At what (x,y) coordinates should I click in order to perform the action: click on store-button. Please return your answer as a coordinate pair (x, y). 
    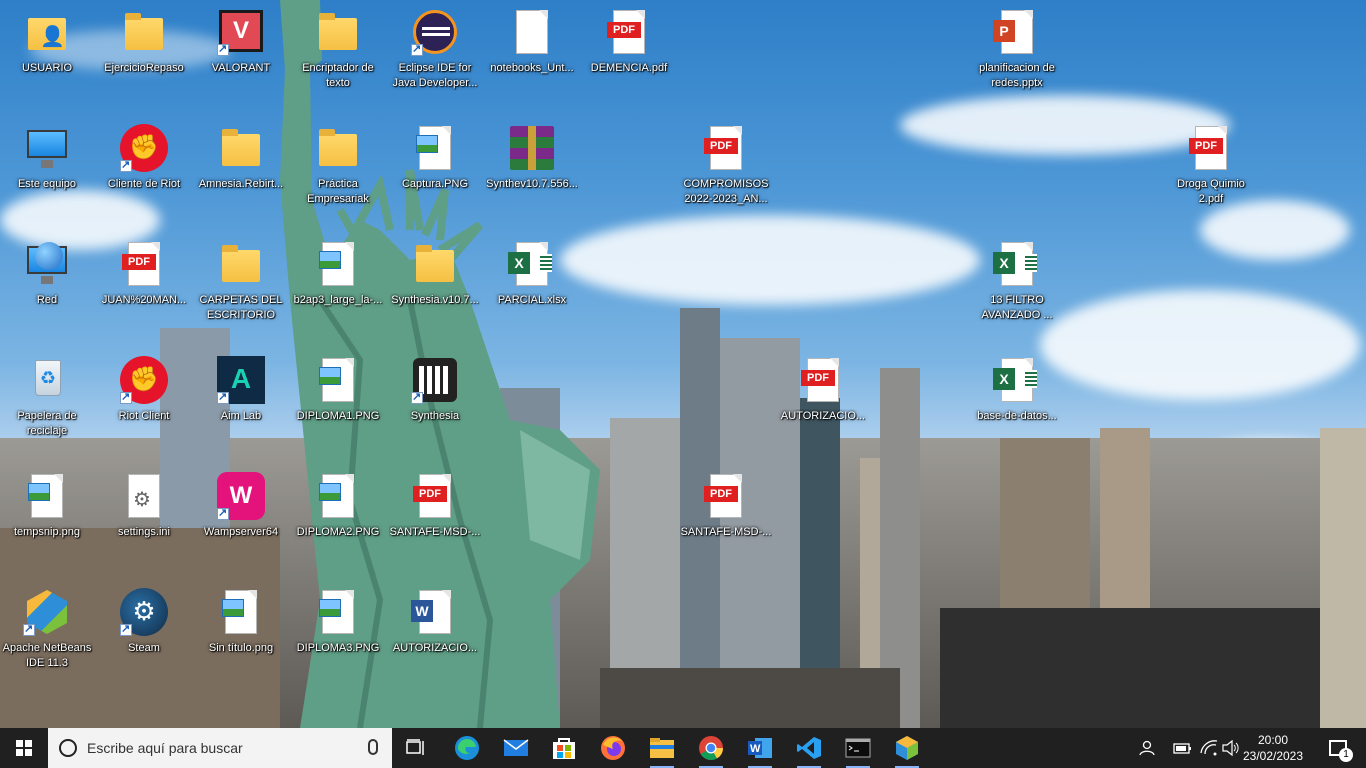
    Looking at the image, I should click on (564, 748).